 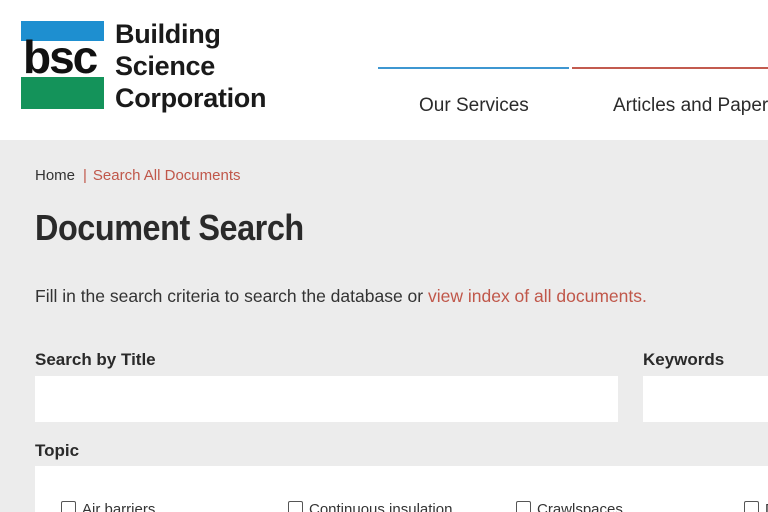 What do you see at coordinates (473, 68) in the screenshot?
I see `nav-accent-line-services` at bounding box center [473, 68].